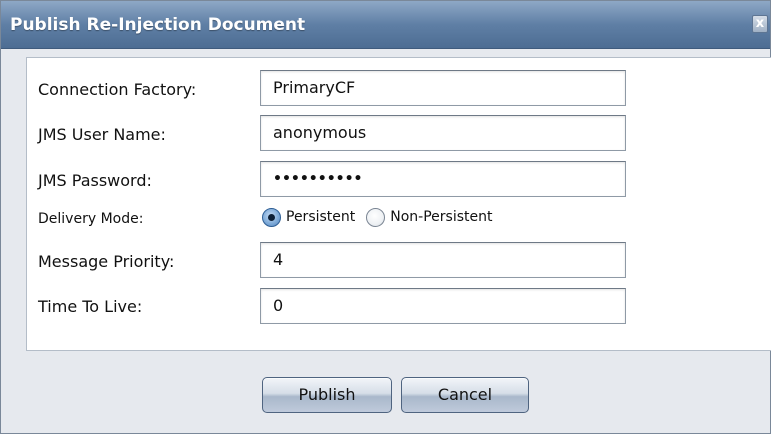 This screenshot has width=771, height=434. Describe the element at coordinates (443, 179) in the screenshot. I see `jms-password-field: ••••••••••` at that location.